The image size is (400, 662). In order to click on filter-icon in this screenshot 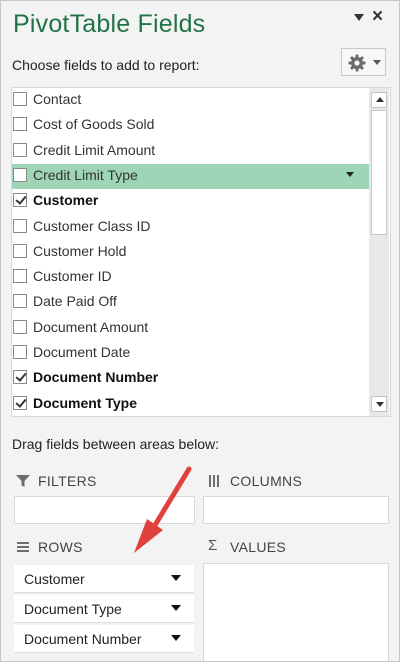, I will do `click(23, 481)`.